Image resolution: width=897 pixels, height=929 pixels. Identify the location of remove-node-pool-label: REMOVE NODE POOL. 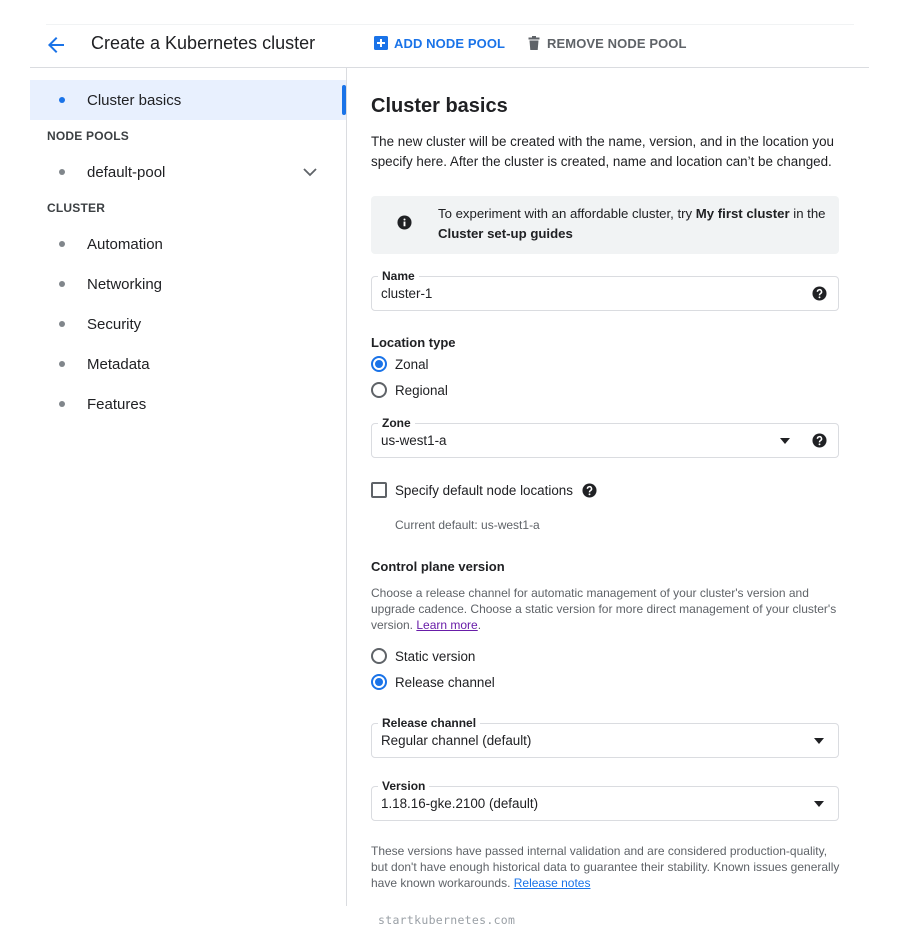
(617, 43).